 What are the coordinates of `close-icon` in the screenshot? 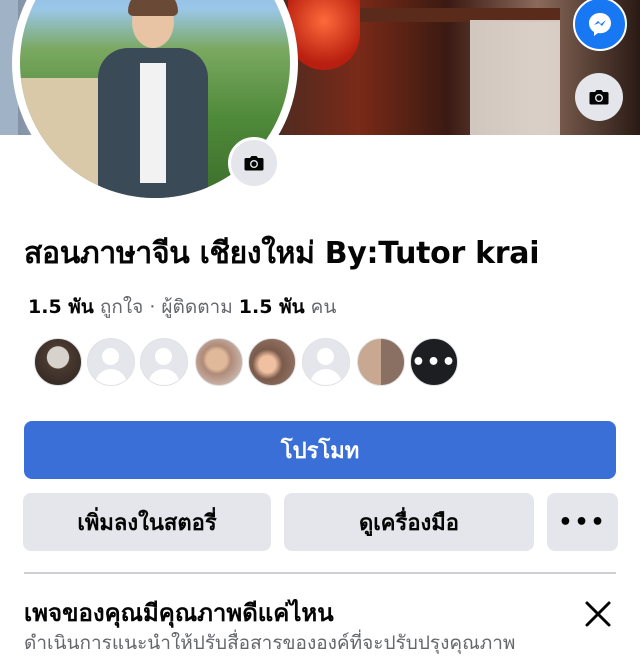 It's located at (598, 614).